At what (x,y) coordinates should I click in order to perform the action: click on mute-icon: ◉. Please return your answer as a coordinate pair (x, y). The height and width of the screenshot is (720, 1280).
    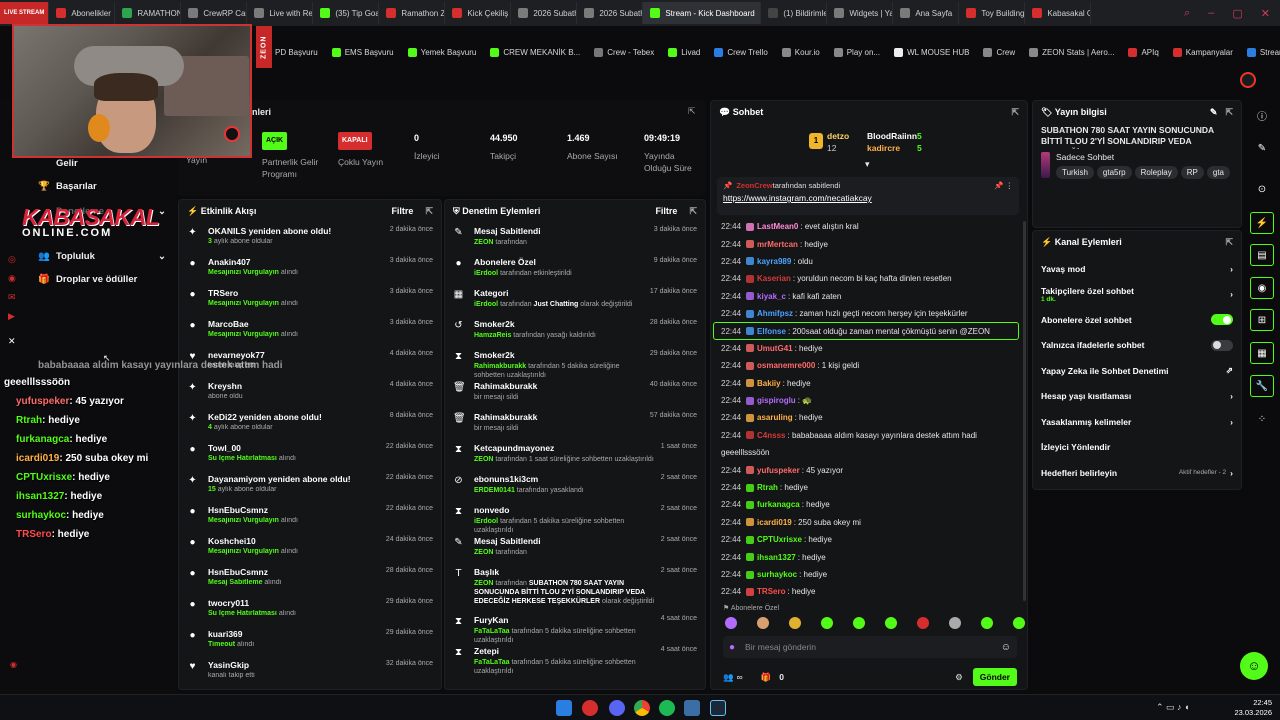
    Looking at the image, I should click on (13, 664).